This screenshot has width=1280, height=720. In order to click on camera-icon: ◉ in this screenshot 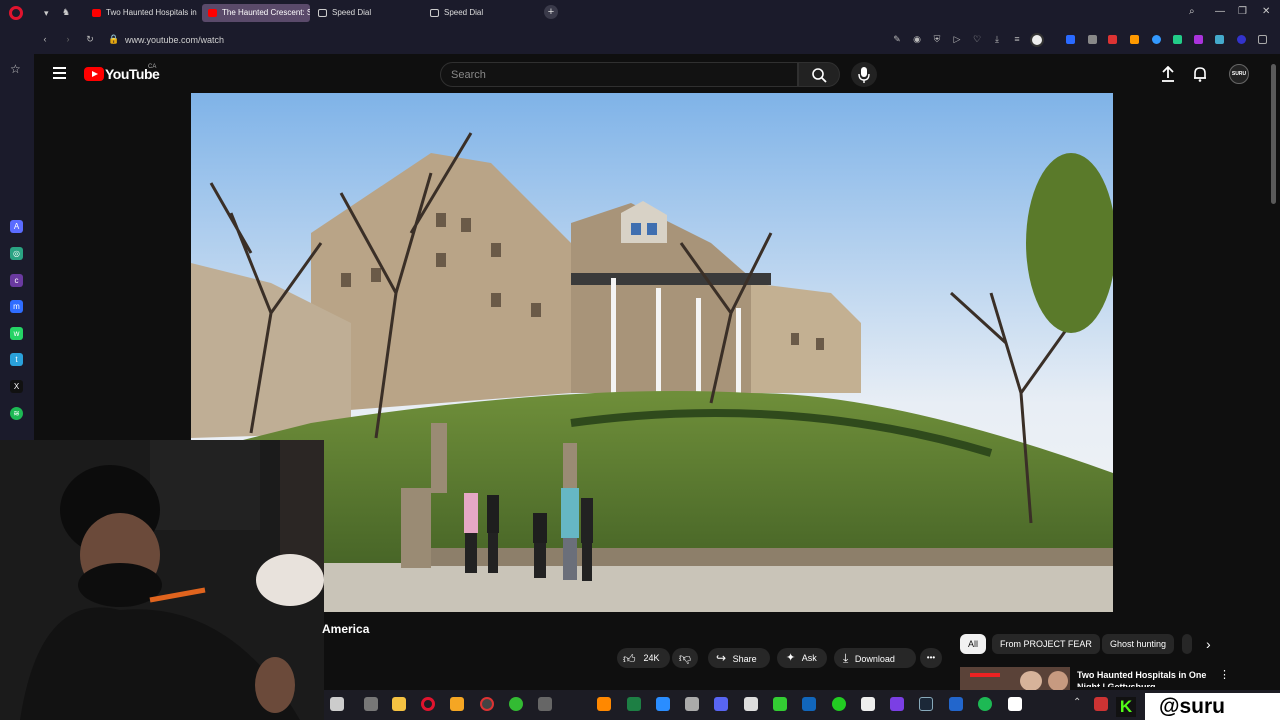, I will do `click(917, 39)`.